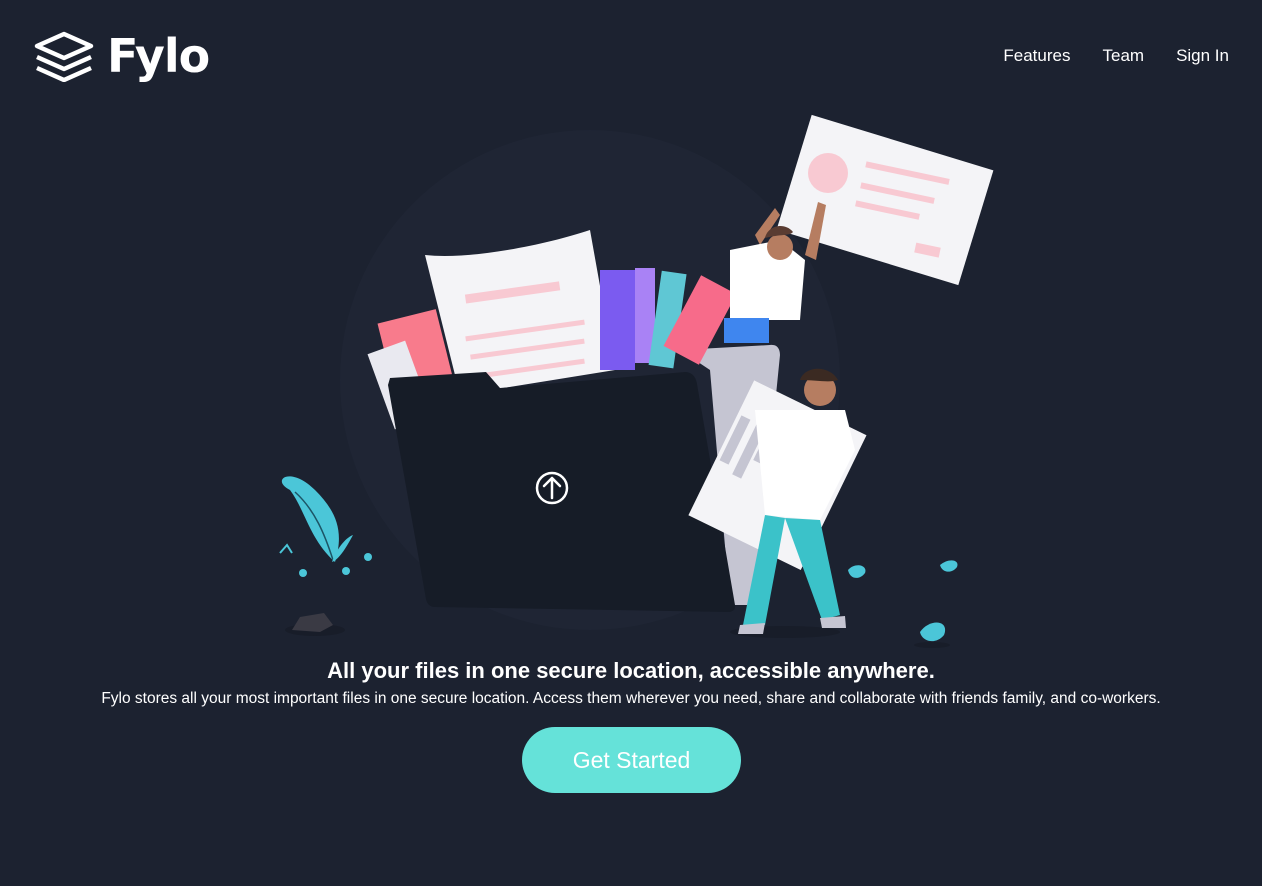 Image resolution: width=1262 pixels, height=886 pixels. I want to click on layers-logo-icon, so click(64, 56).